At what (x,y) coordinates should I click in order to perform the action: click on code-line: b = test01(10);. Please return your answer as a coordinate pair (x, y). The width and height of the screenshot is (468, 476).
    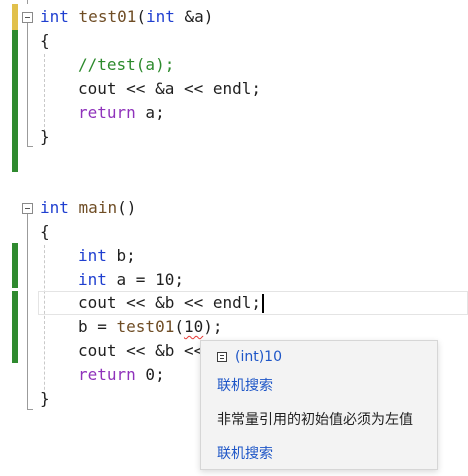
    Looking at the image, I should click on (150, 327).